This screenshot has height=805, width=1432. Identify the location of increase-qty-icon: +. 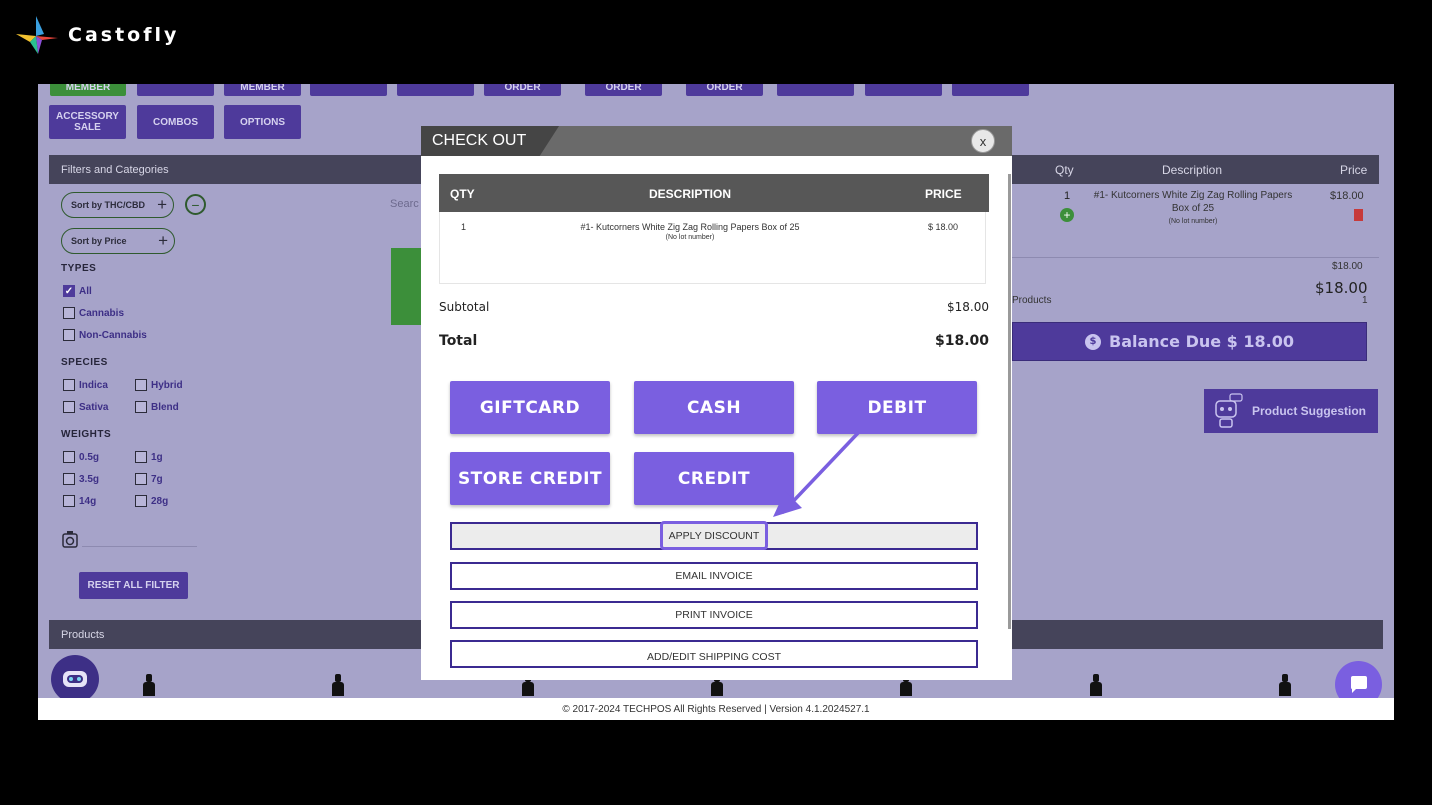
(1067, 215).